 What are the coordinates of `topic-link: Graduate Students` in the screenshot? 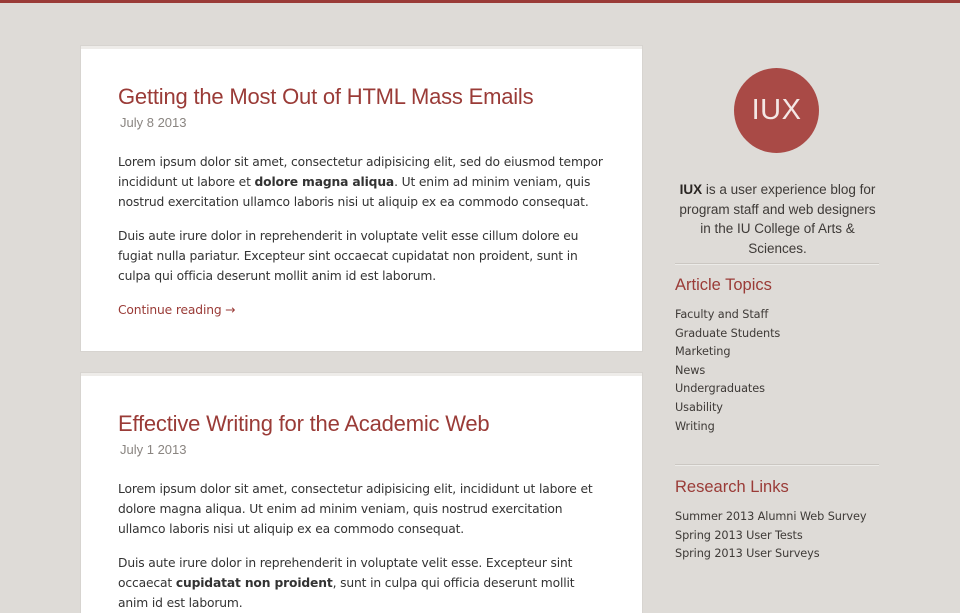 It's located at (727, 334).